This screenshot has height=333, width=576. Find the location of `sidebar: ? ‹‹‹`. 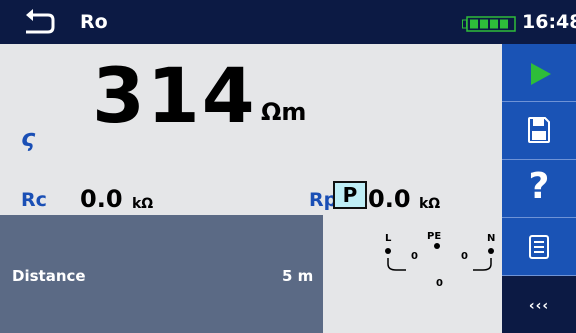

sidebar: ? ‹‹‹ is located at coordinates (539, 188).